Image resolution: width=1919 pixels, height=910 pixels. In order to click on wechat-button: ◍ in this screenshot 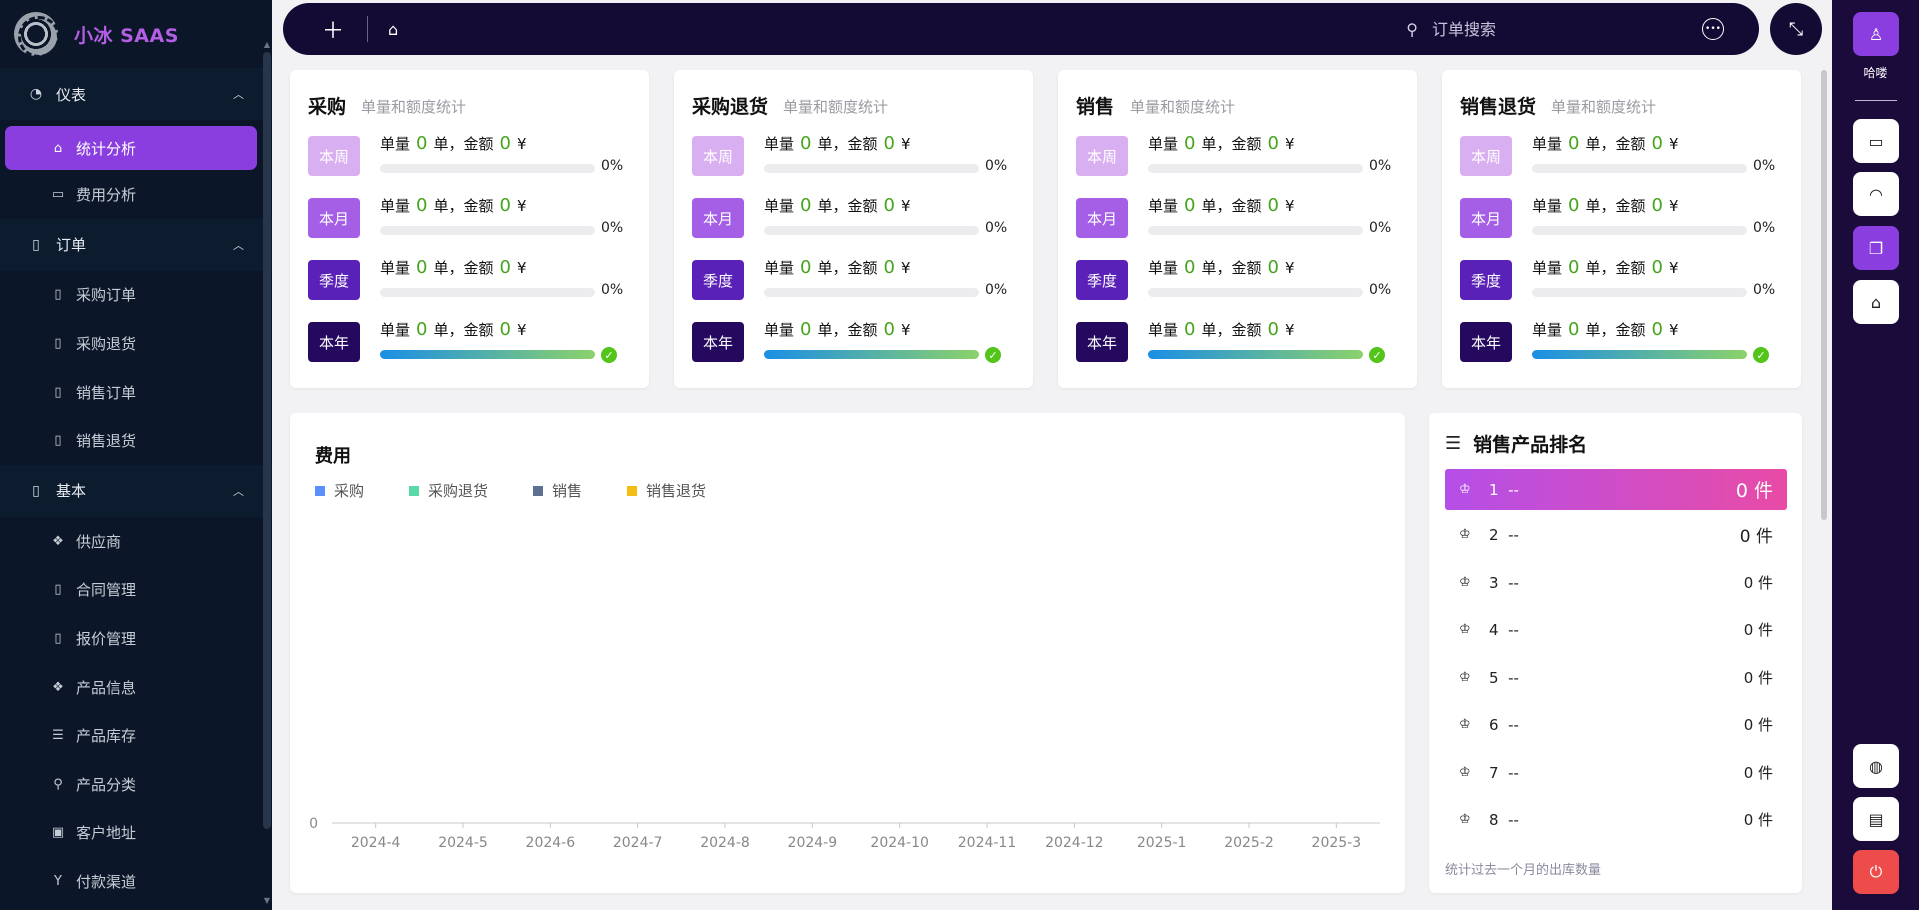, I will do `click(1876, 766)`.